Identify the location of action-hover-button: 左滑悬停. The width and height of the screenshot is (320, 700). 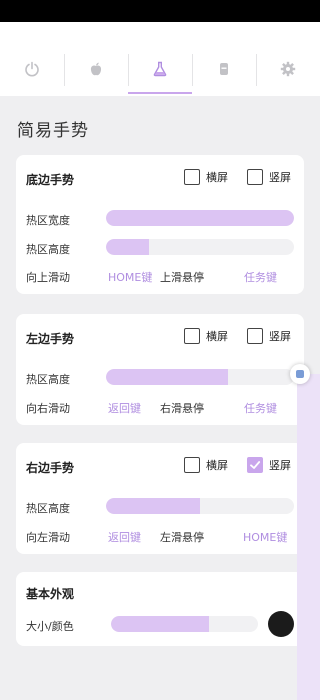
(182, 537).